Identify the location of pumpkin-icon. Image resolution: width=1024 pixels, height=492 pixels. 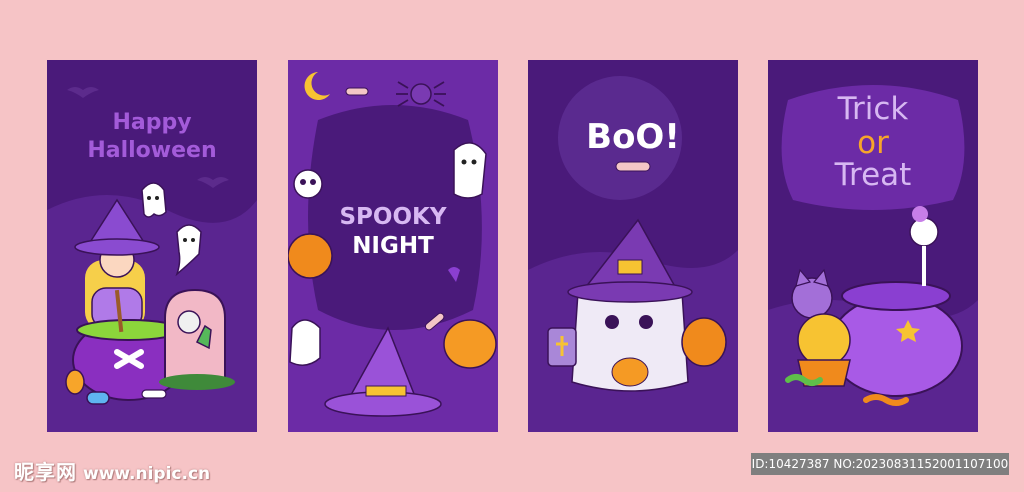
(704, 342).